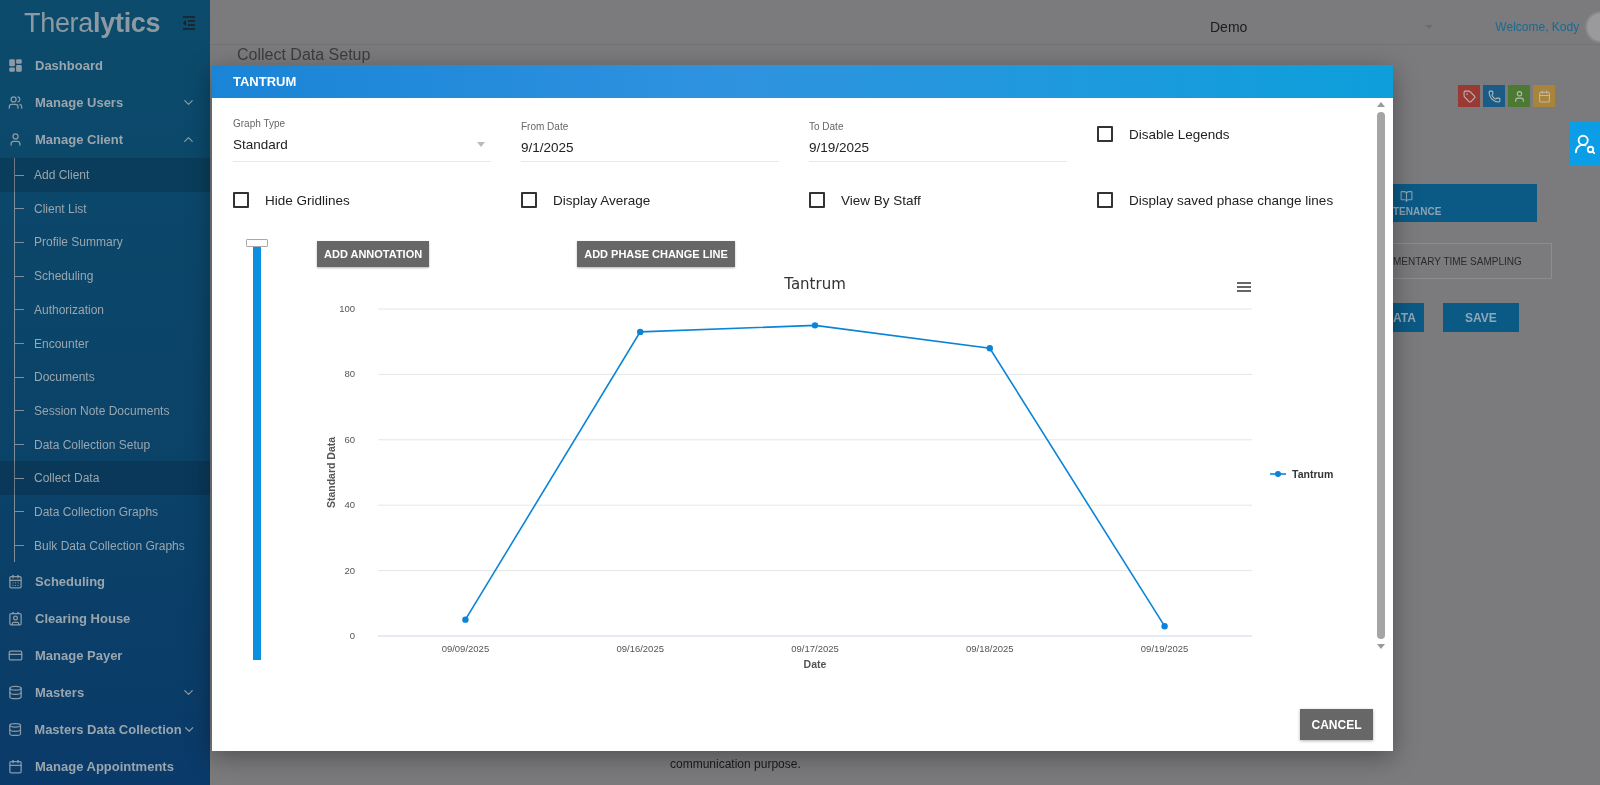 The height and width of the screenshot is (785, 1600). I want to click on sidebar-subitem: Authorization, so click(105, 310).